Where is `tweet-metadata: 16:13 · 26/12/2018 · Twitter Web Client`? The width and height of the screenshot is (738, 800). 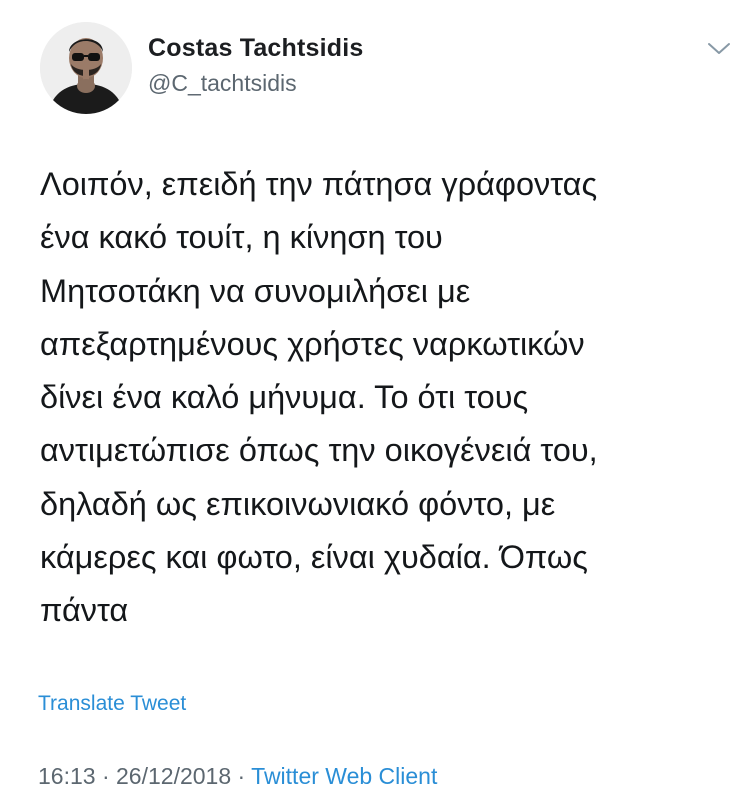 tweet-metadata: 16:13 · 26/12/2018 · Twitter Web Client is located at coordinates (237, 776).